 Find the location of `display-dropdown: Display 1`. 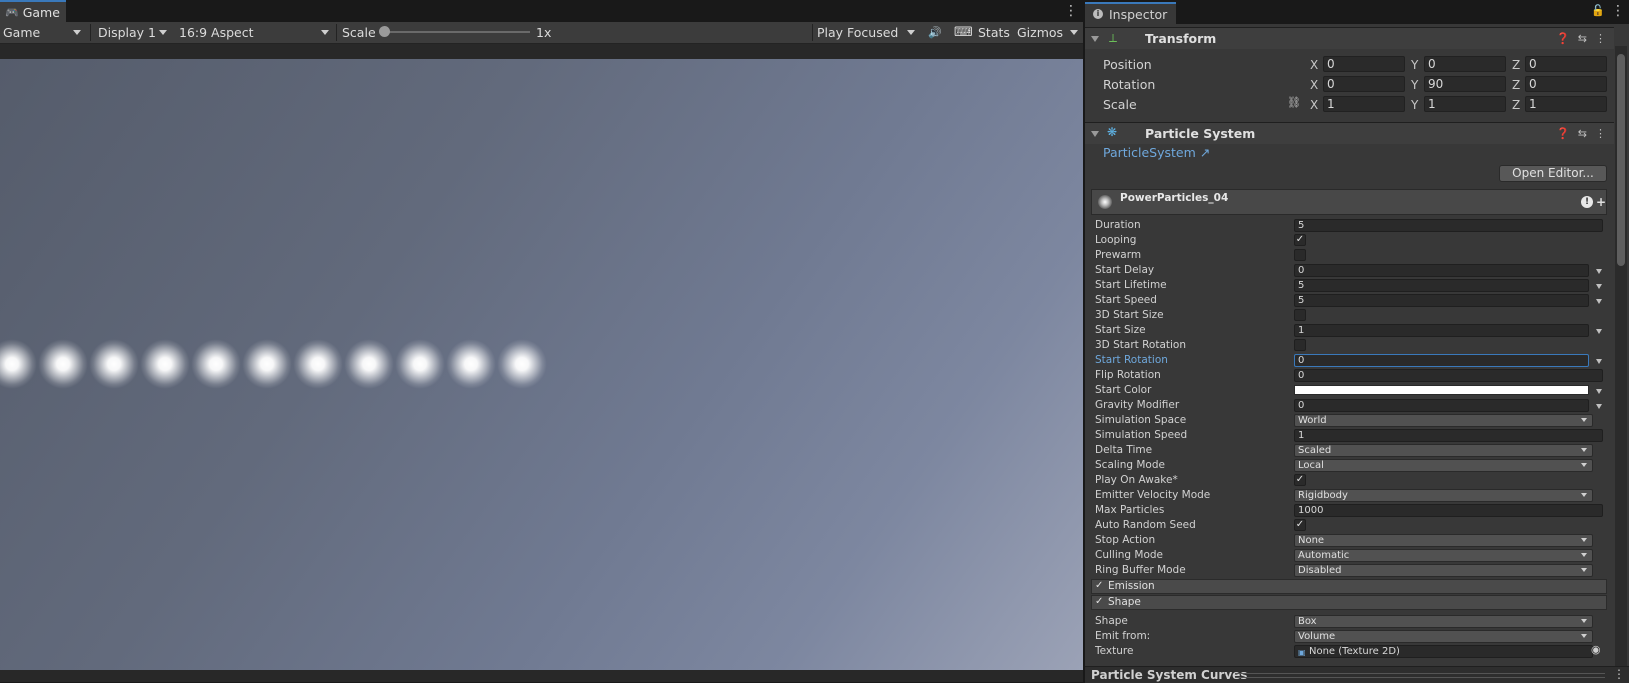

display-dropdown: Display 1 is located at coordinates (133, 32).